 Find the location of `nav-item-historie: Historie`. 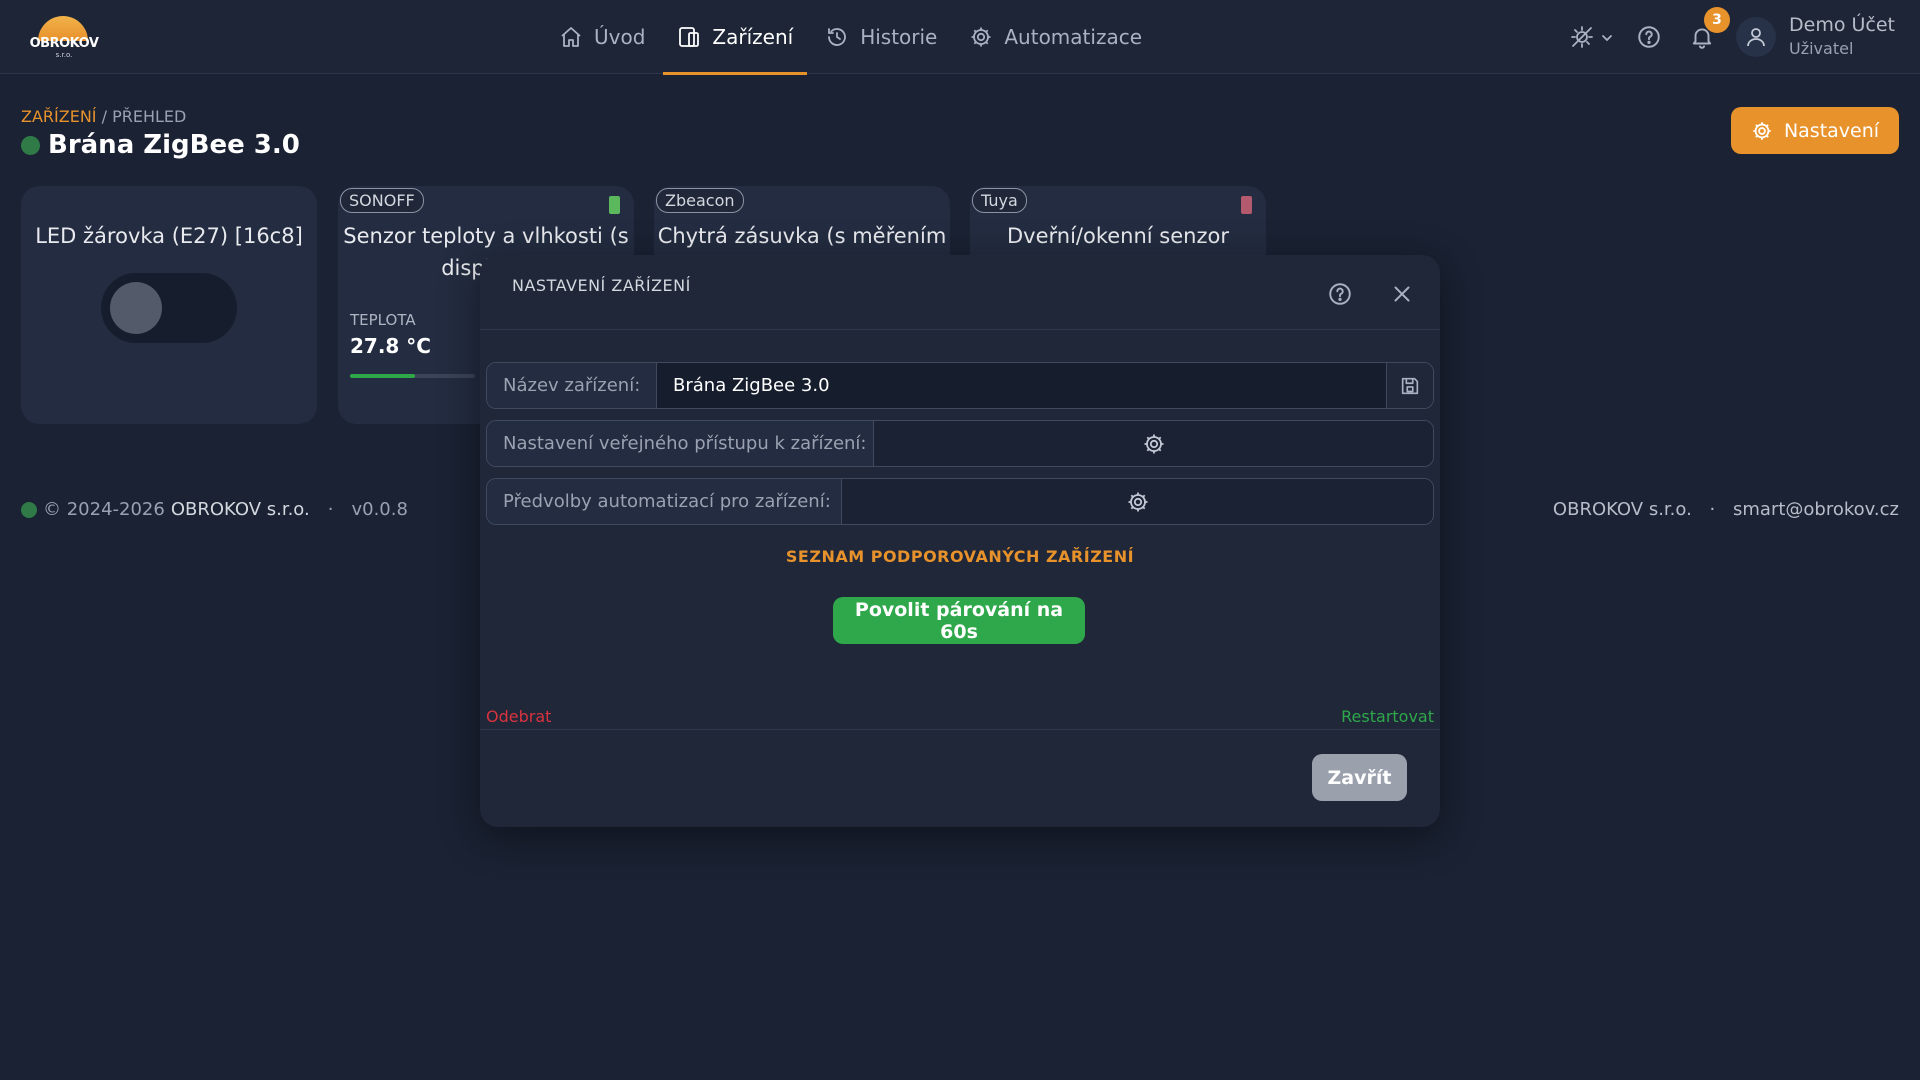

nav-item-historie: Historie is located at coordinates (881, 37).